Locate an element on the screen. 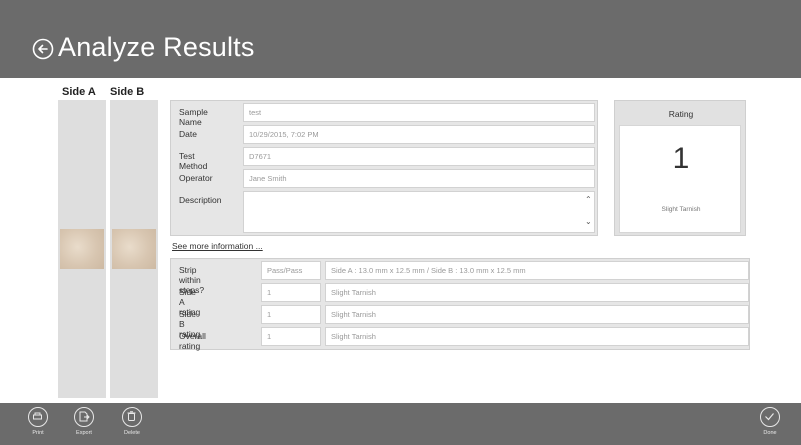 This screenshot has width=801, height=445. delete-button: Delete is located at coordinates (132, 425).